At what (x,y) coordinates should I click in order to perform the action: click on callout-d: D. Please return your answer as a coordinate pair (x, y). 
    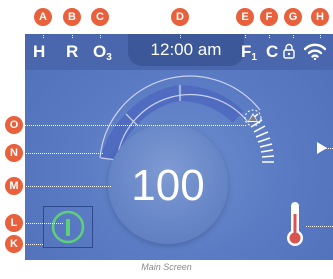
    Looking at the image, I should click on (180, 17).